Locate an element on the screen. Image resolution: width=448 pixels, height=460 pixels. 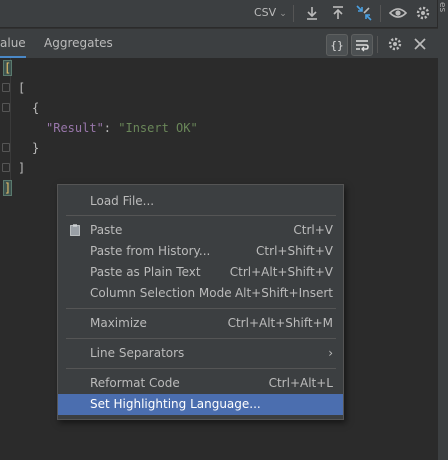
eye-icon is located at coordinates (398, 13).